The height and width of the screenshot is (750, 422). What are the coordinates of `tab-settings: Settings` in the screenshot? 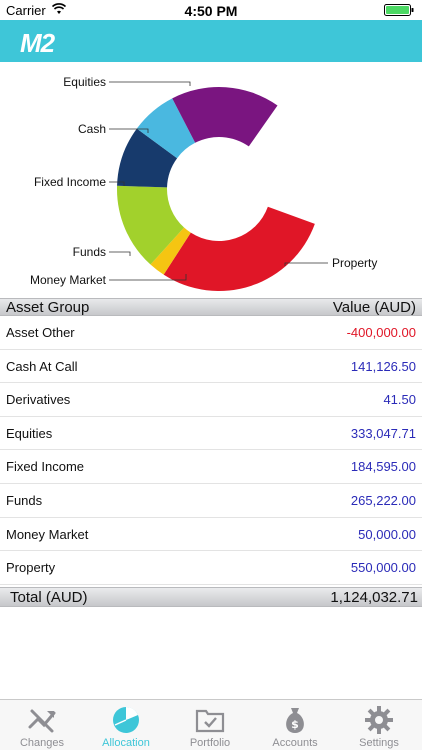 It's located at (379, 725).